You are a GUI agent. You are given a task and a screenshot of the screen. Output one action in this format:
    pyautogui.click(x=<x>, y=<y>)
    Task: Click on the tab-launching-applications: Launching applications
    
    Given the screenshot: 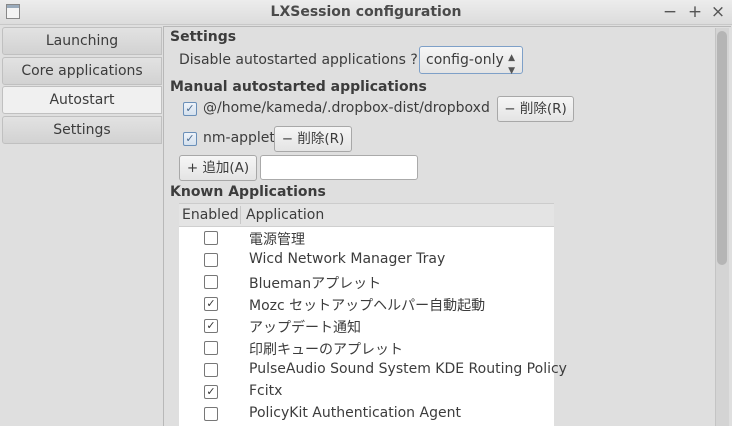 What is the action you would take?
    pyautogui.click(x=82, y=51)
    